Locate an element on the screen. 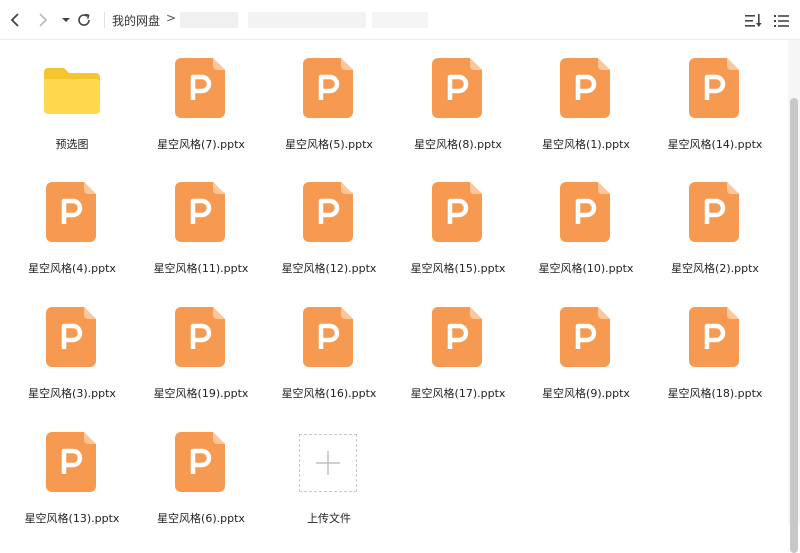 Image resolution: width=800 pixels, height=553 pixels. upload-label: 上传文件 is located at coordinates (329, 518).